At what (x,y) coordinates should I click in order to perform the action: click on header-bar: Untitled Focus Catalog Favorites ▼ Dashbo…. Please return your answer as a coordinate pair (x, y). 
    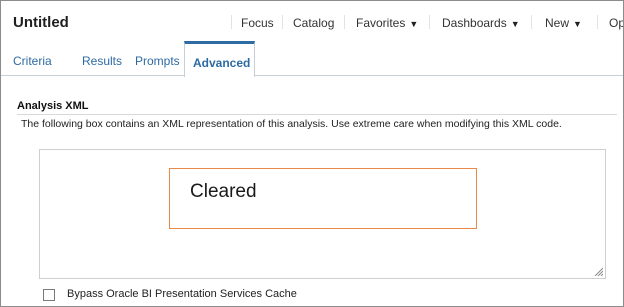
    Looking at the image, I should click on (312, 21).